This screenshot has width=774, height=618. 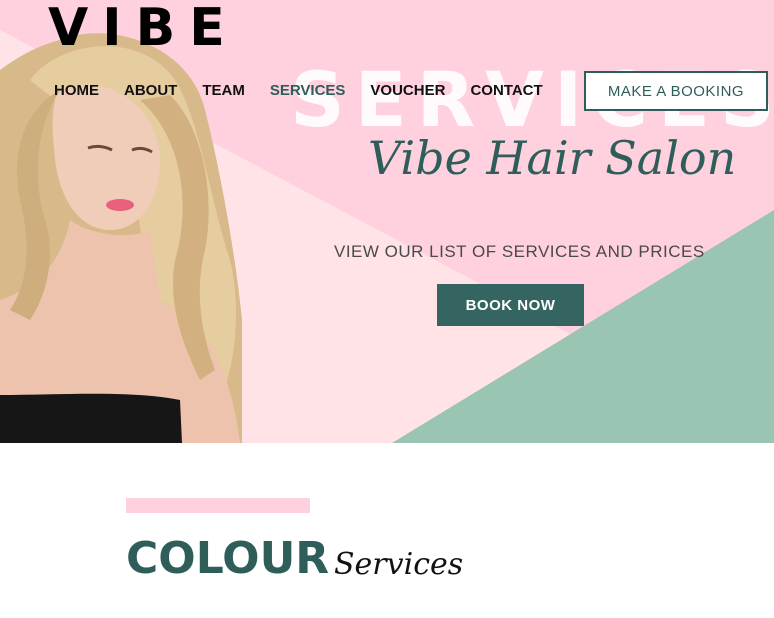 I want to click on brand-logo: VIBE, so click(x=143, y=28).